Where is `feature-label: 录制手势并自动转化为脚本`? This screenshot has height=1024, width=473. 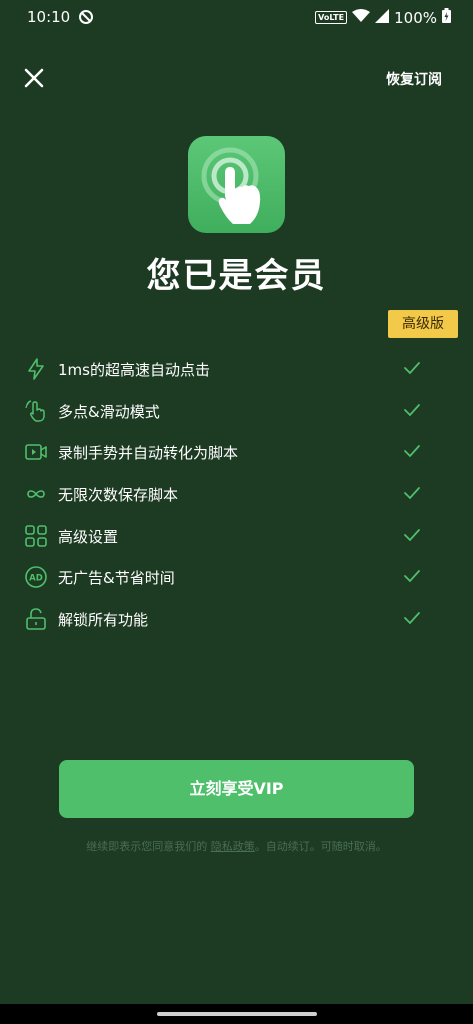 feature-label: 录制手势并自动转化为脚本 is located at coordinates (148, 453).